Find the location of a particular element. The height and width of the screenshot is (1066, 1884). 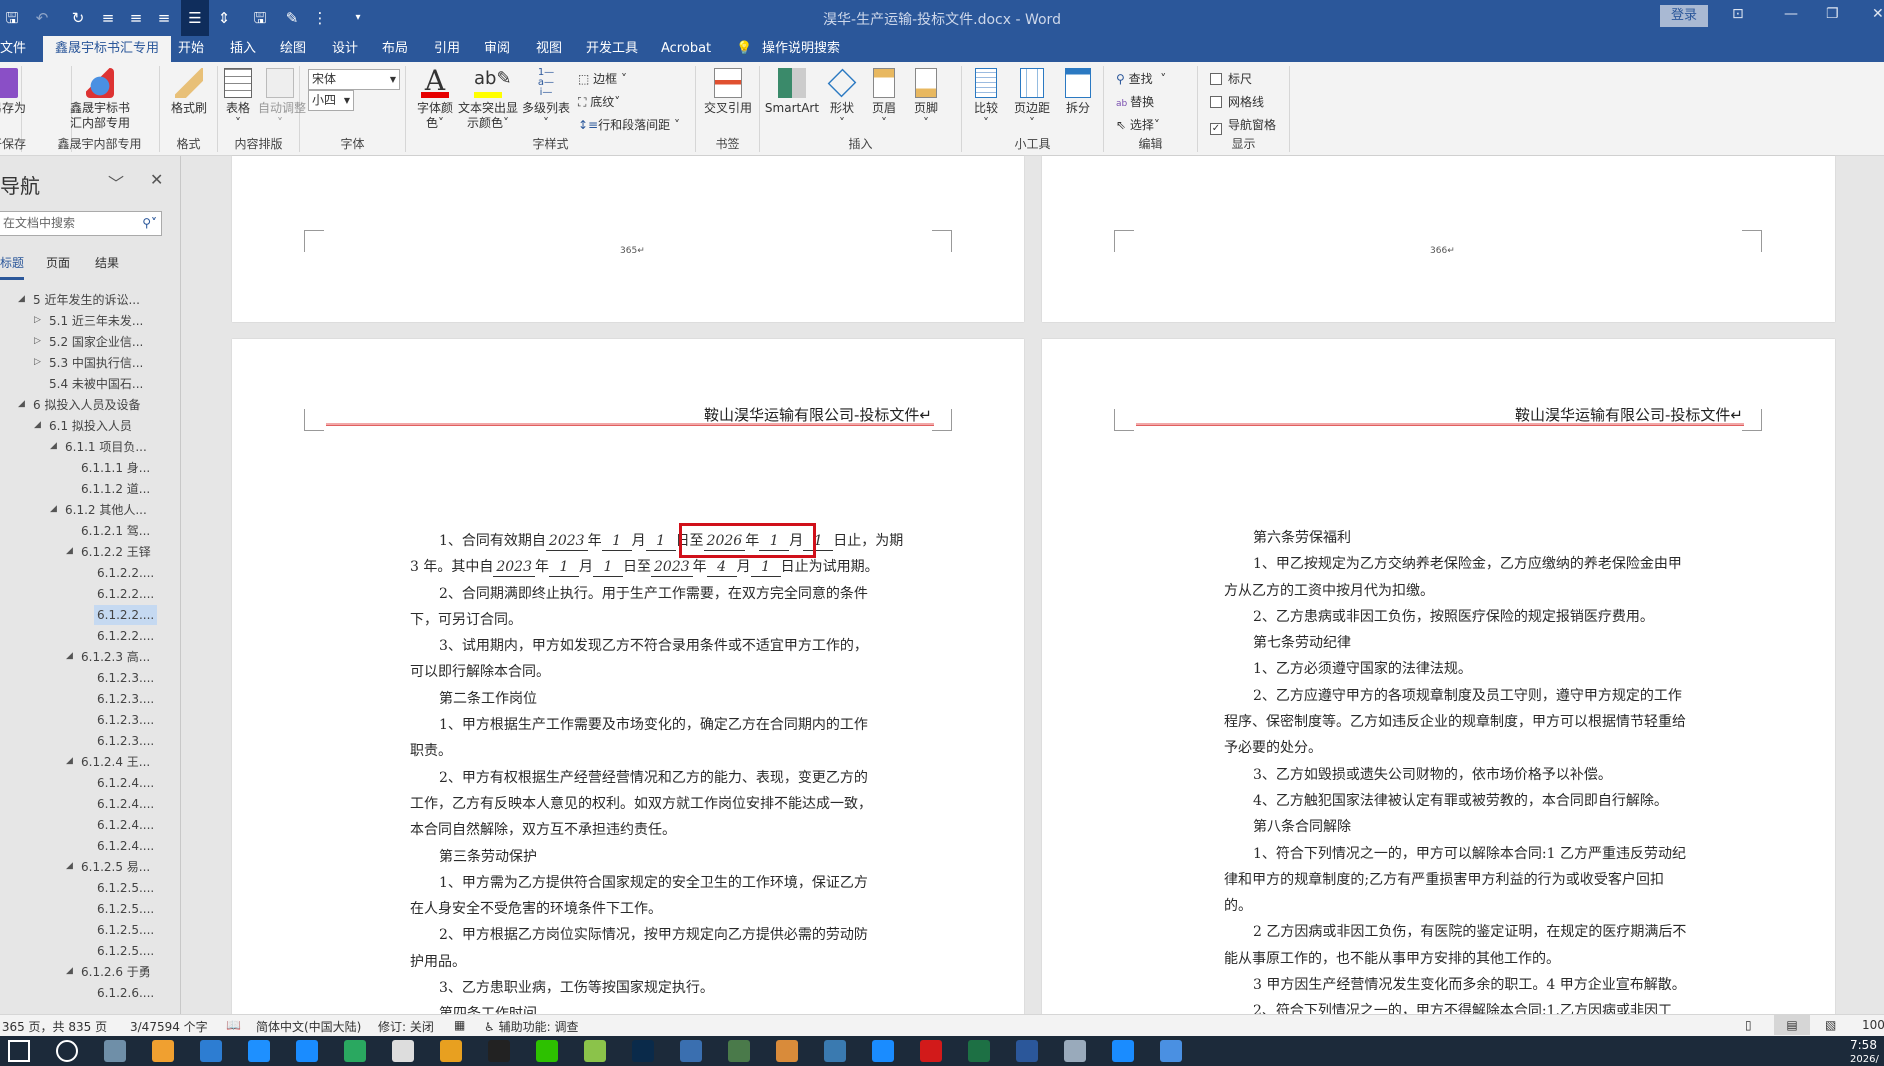

excel-icon is located at coordinates (979, 1051).